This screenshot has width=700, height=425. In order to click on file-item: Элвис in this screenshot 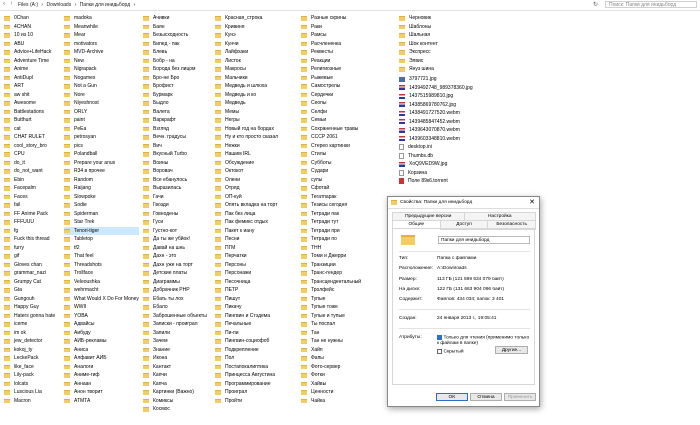, I will do `click(418, 61)`.